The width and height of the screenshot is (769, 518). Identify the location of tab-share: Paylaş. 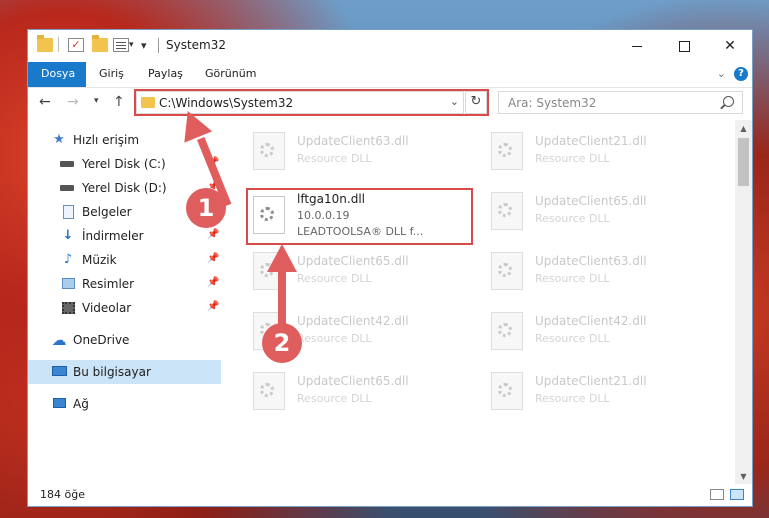
(165, 74).